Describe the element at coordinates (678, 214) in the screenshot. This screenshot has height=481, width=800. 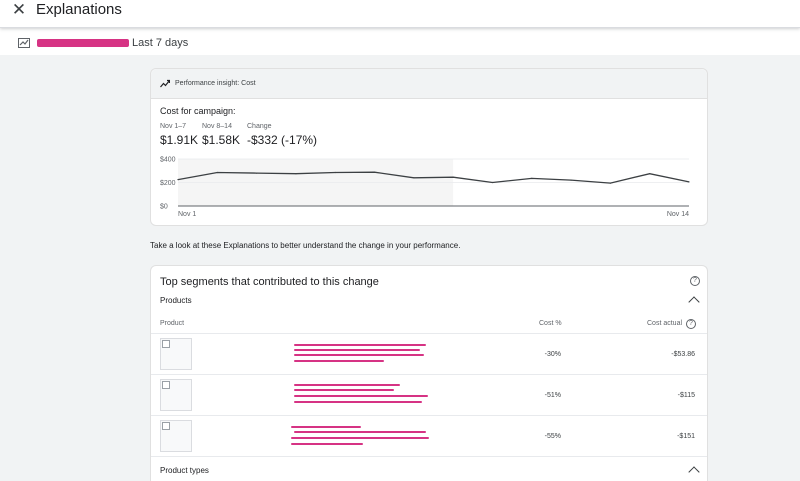
I see `x-tick-label: Nov 14` at that location.